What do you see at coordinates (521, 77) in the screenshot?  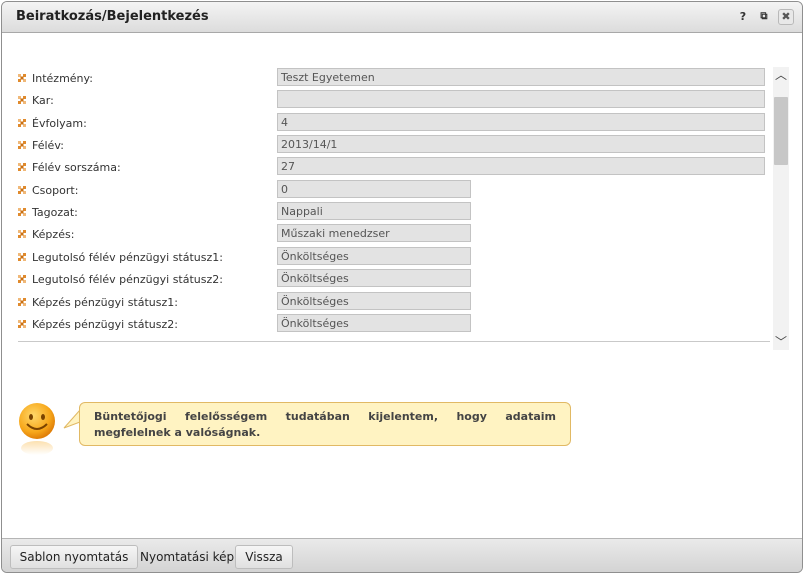 I see `readonly-field: Teszt Egyetemen` at bounding box center [521, 77].